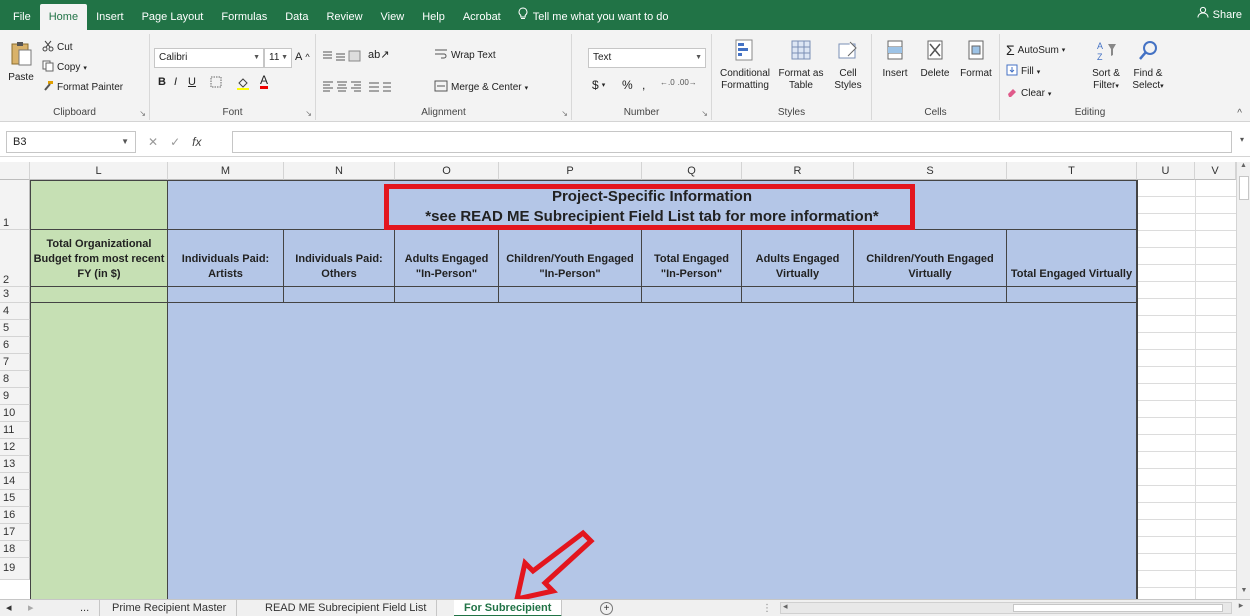  I want to click on currency-button: $ ▾, so click(598, 85).